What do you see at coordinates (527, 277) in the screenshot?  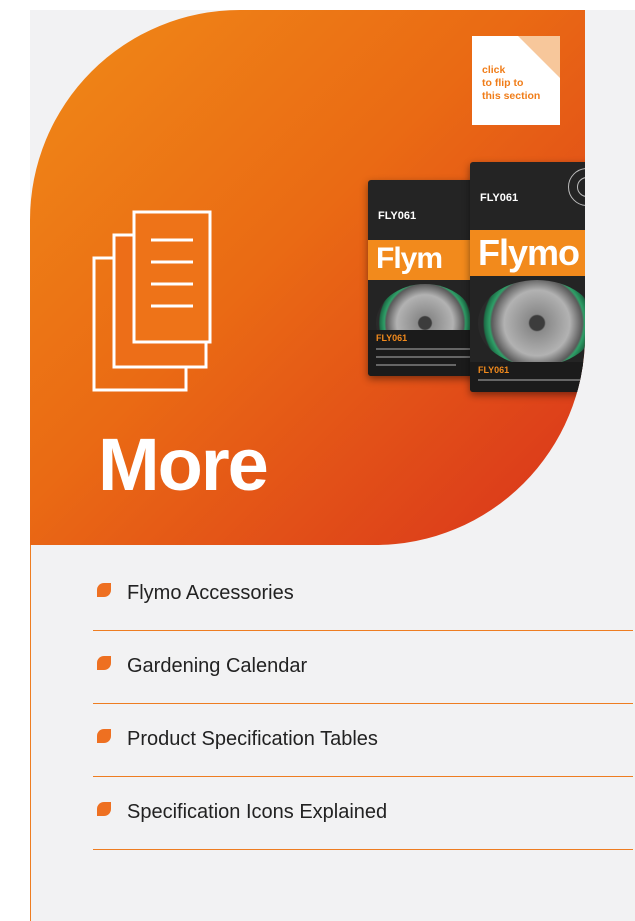 I see `product-box-front: FLY061 Flymo FLY061` at bounding box center [527, 277].